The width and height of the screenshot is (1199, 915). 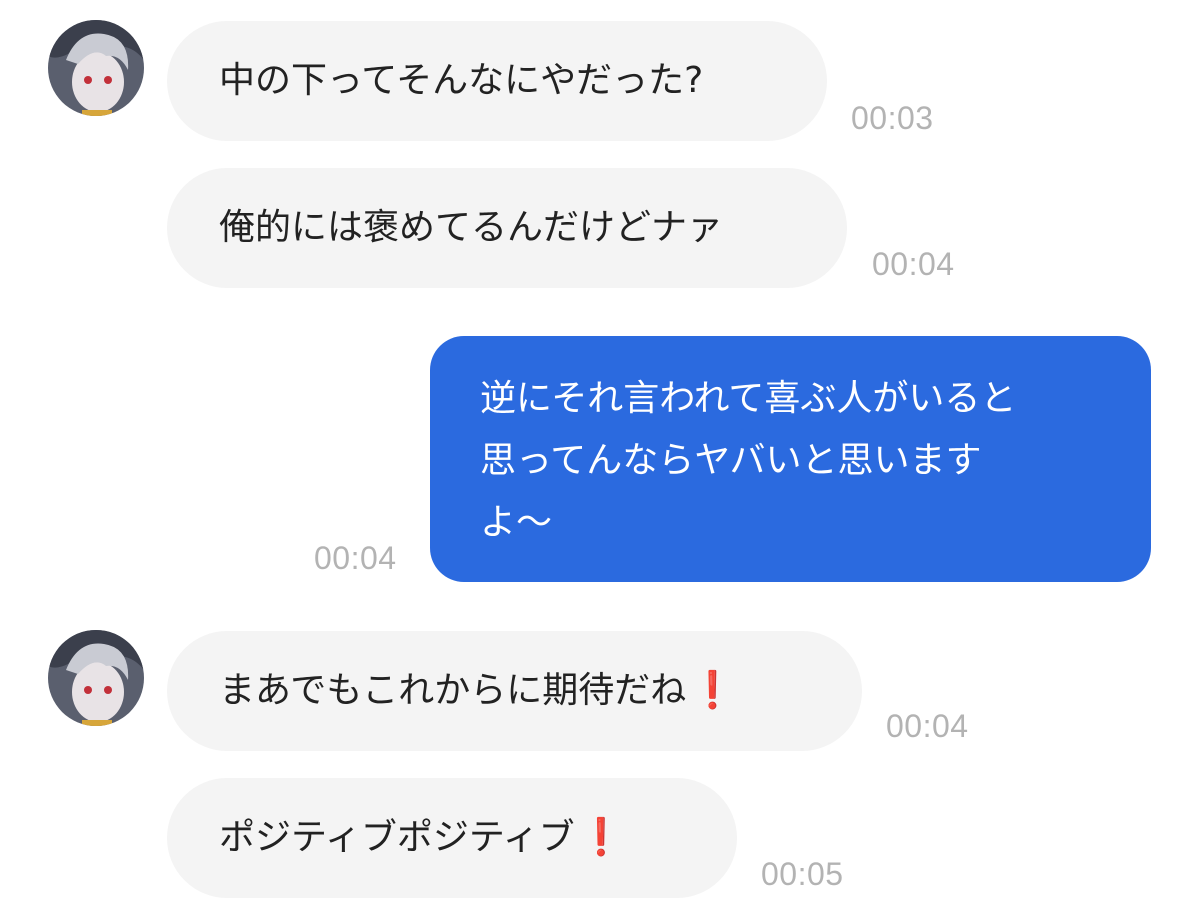 I want to click on message-text-line: 逆にそれ言われて喜ぶ人がいると, so click(x=748, y=398).